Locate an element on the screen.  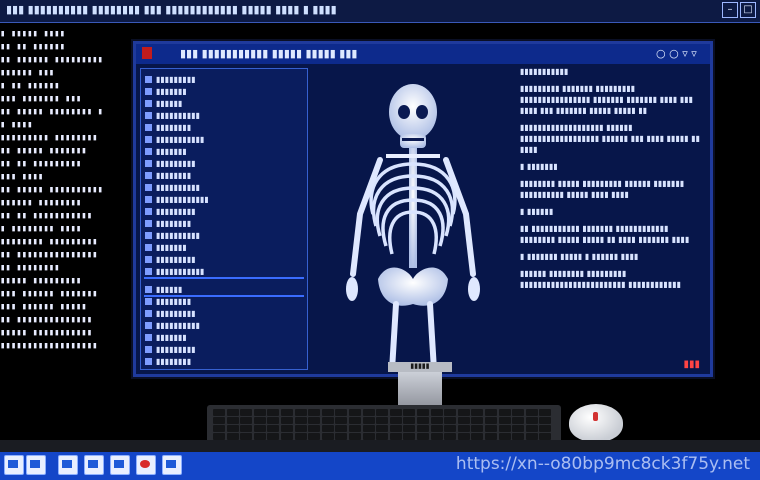
mouse is located at coordinates (596, 423).